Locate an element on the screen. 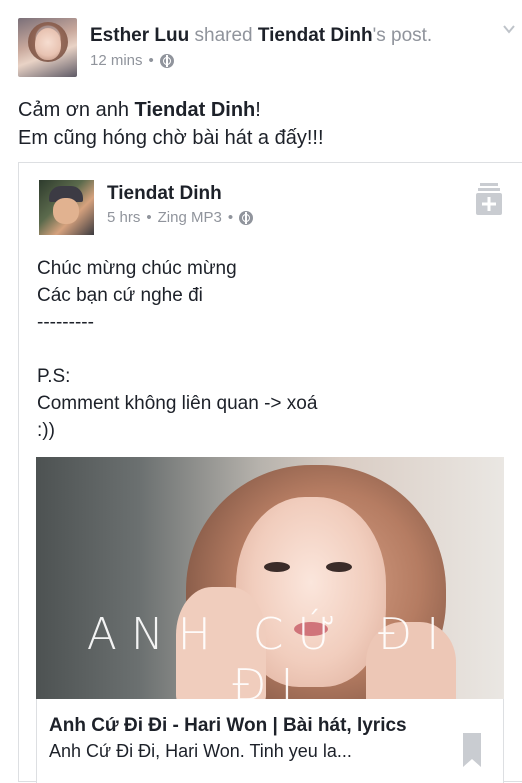 This screenshot has height=783, width=522. shared-from-name: Tiendat Dinh is located at coordinates (315, 35).